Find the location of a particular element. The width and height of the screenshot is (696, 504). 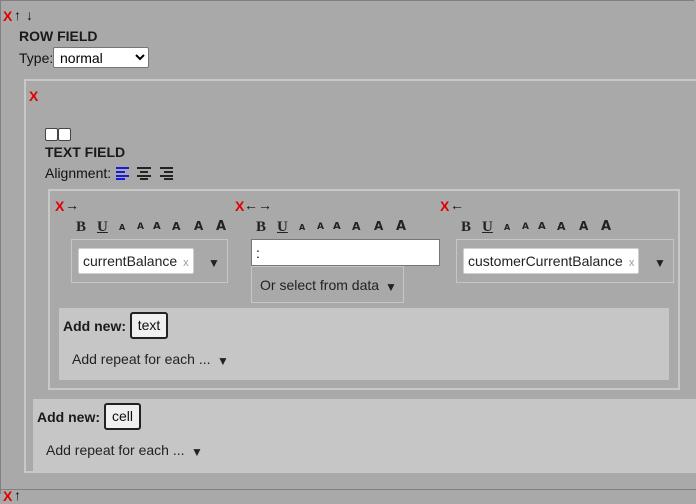

remove-text-field-button: X is located at coordinates (33, 96).